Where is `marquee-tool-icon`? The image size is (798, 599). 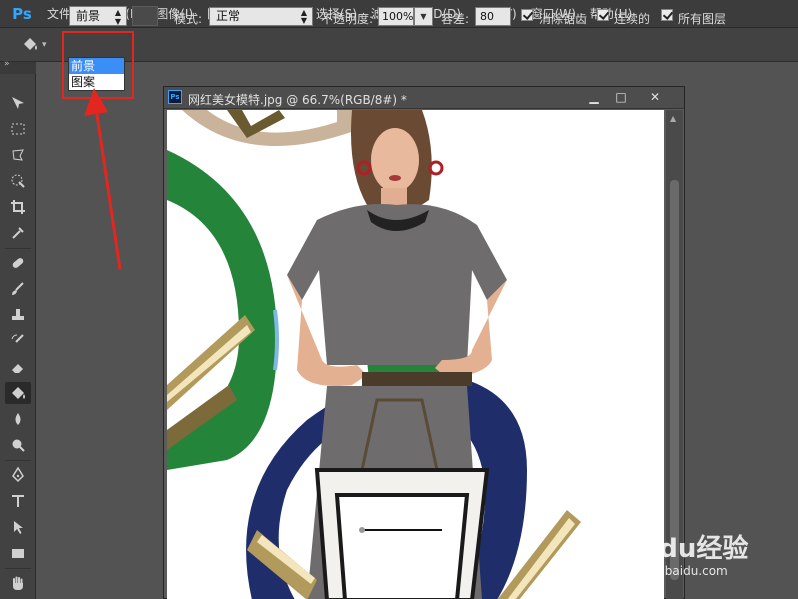 marquee-tool-icon is located at coordinates (18, 129).